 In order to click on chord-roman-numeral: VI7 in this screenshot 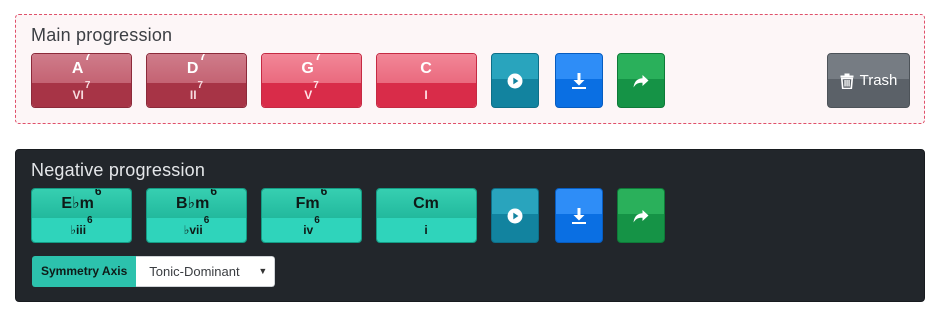, I will do `click(81, 94)`.